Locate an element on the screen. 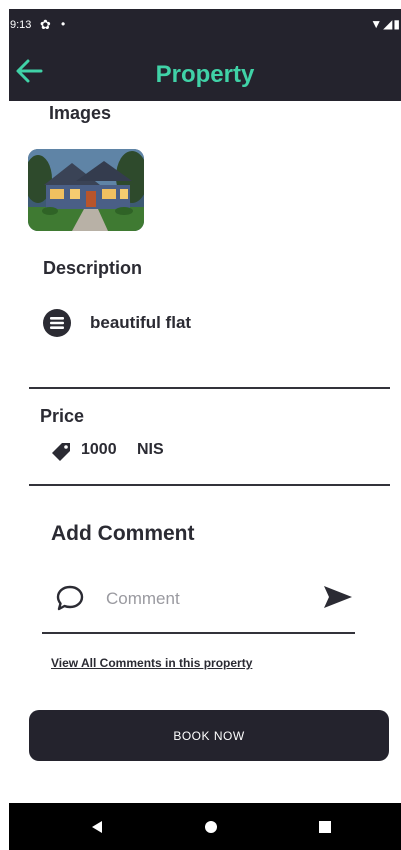 Image resolution: width=401 pixels, height=850 pixels. comment-field is located at coordinates (198, 604).